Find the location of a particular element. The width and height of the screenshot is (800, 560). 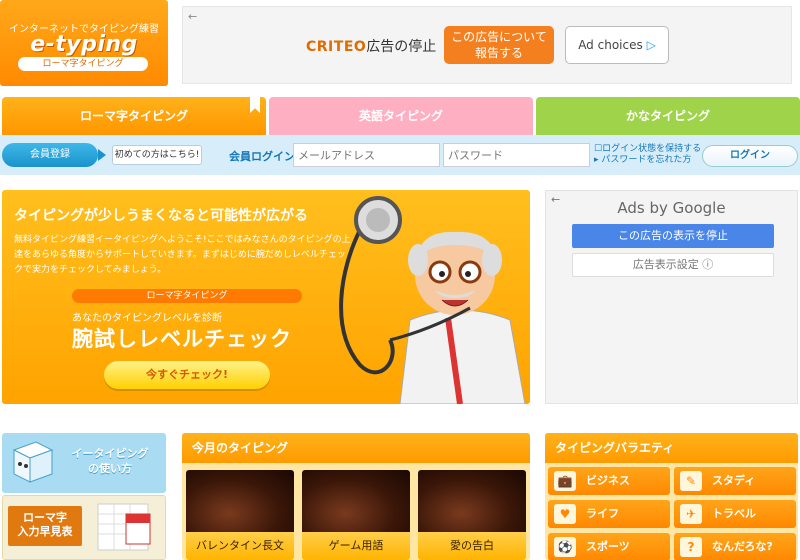

variety-mystery: ? なんだろな? is located at coordinates (735, 546).